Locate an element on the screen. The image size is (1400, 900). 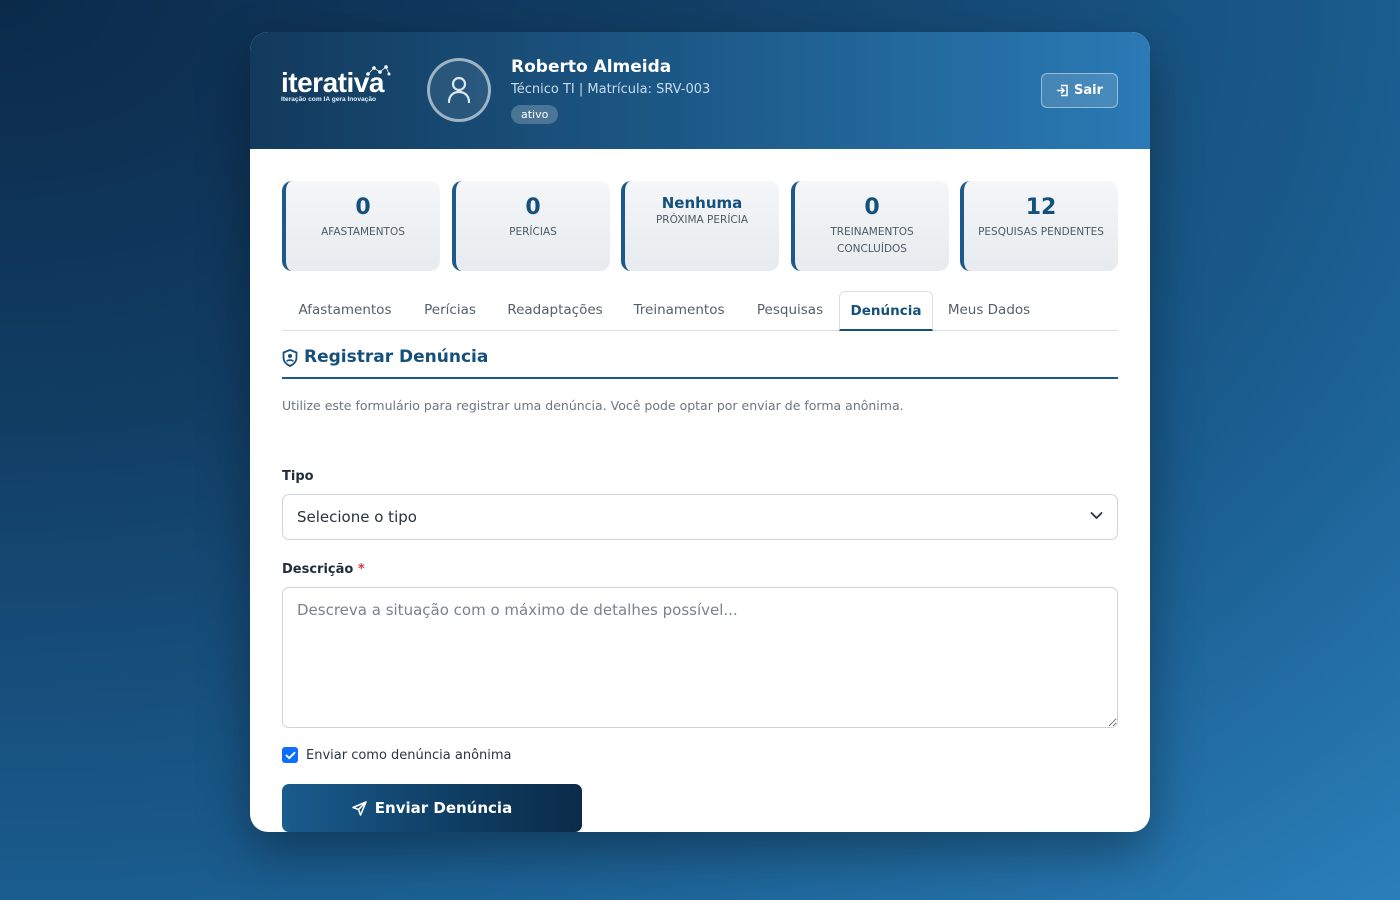
user-icon is located at coordinates (459, 90).